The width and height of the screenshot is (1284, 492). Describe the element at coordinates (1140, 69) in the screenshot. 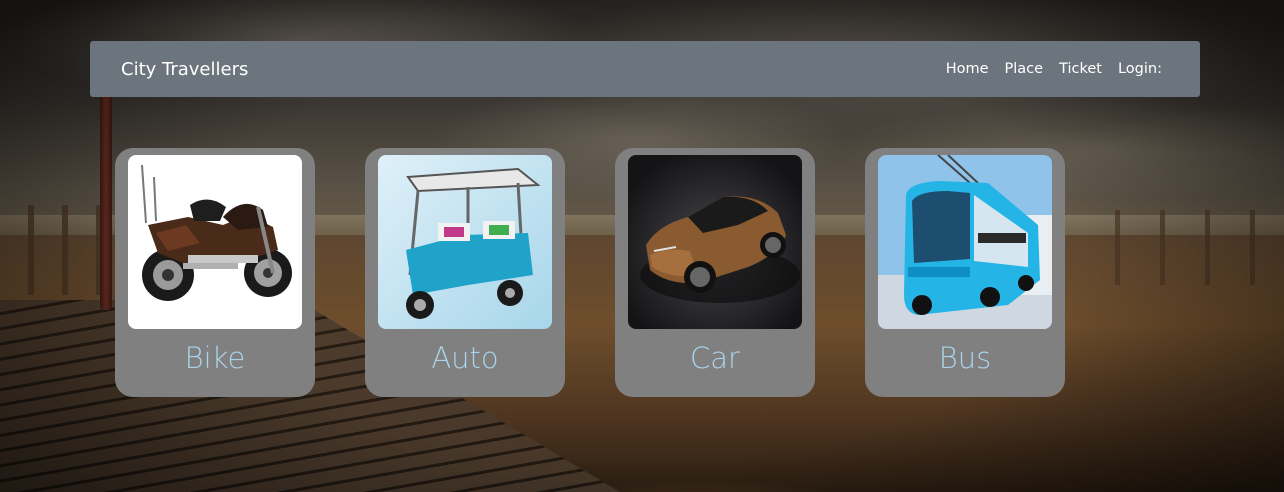

I see `nav-link-login: Login:` at that location.